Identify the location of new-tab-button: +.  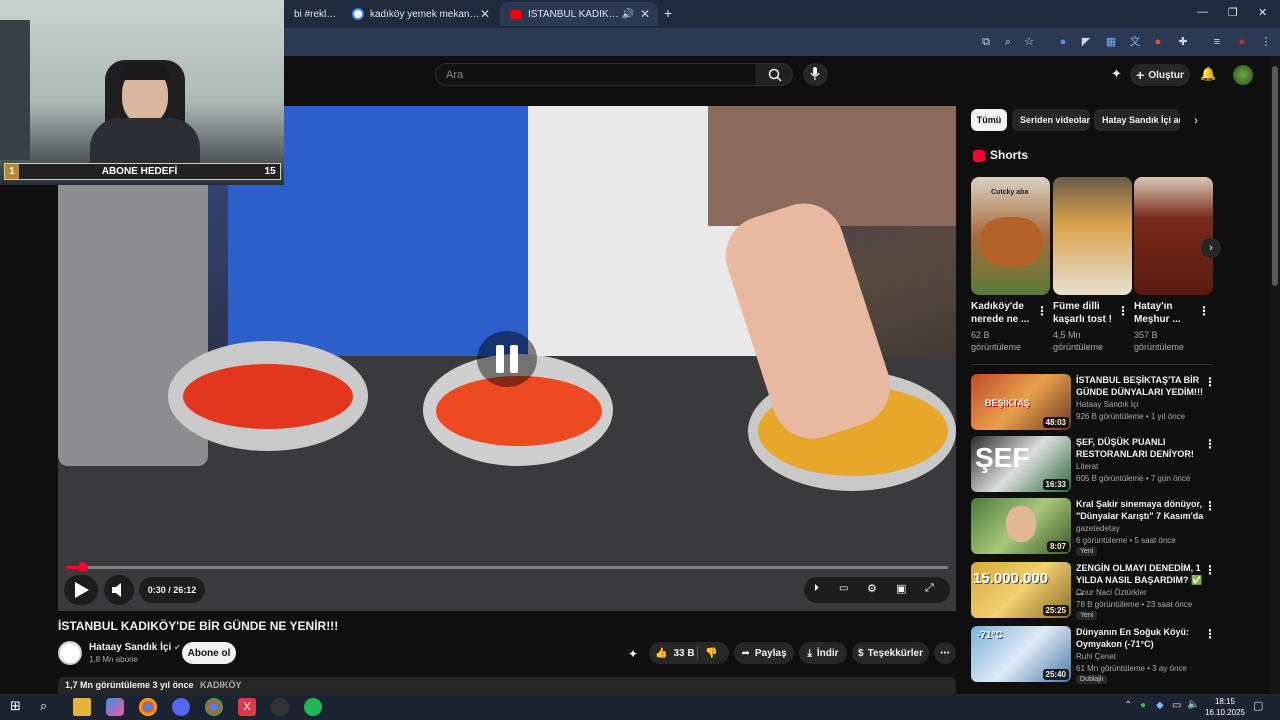
(668, 13).